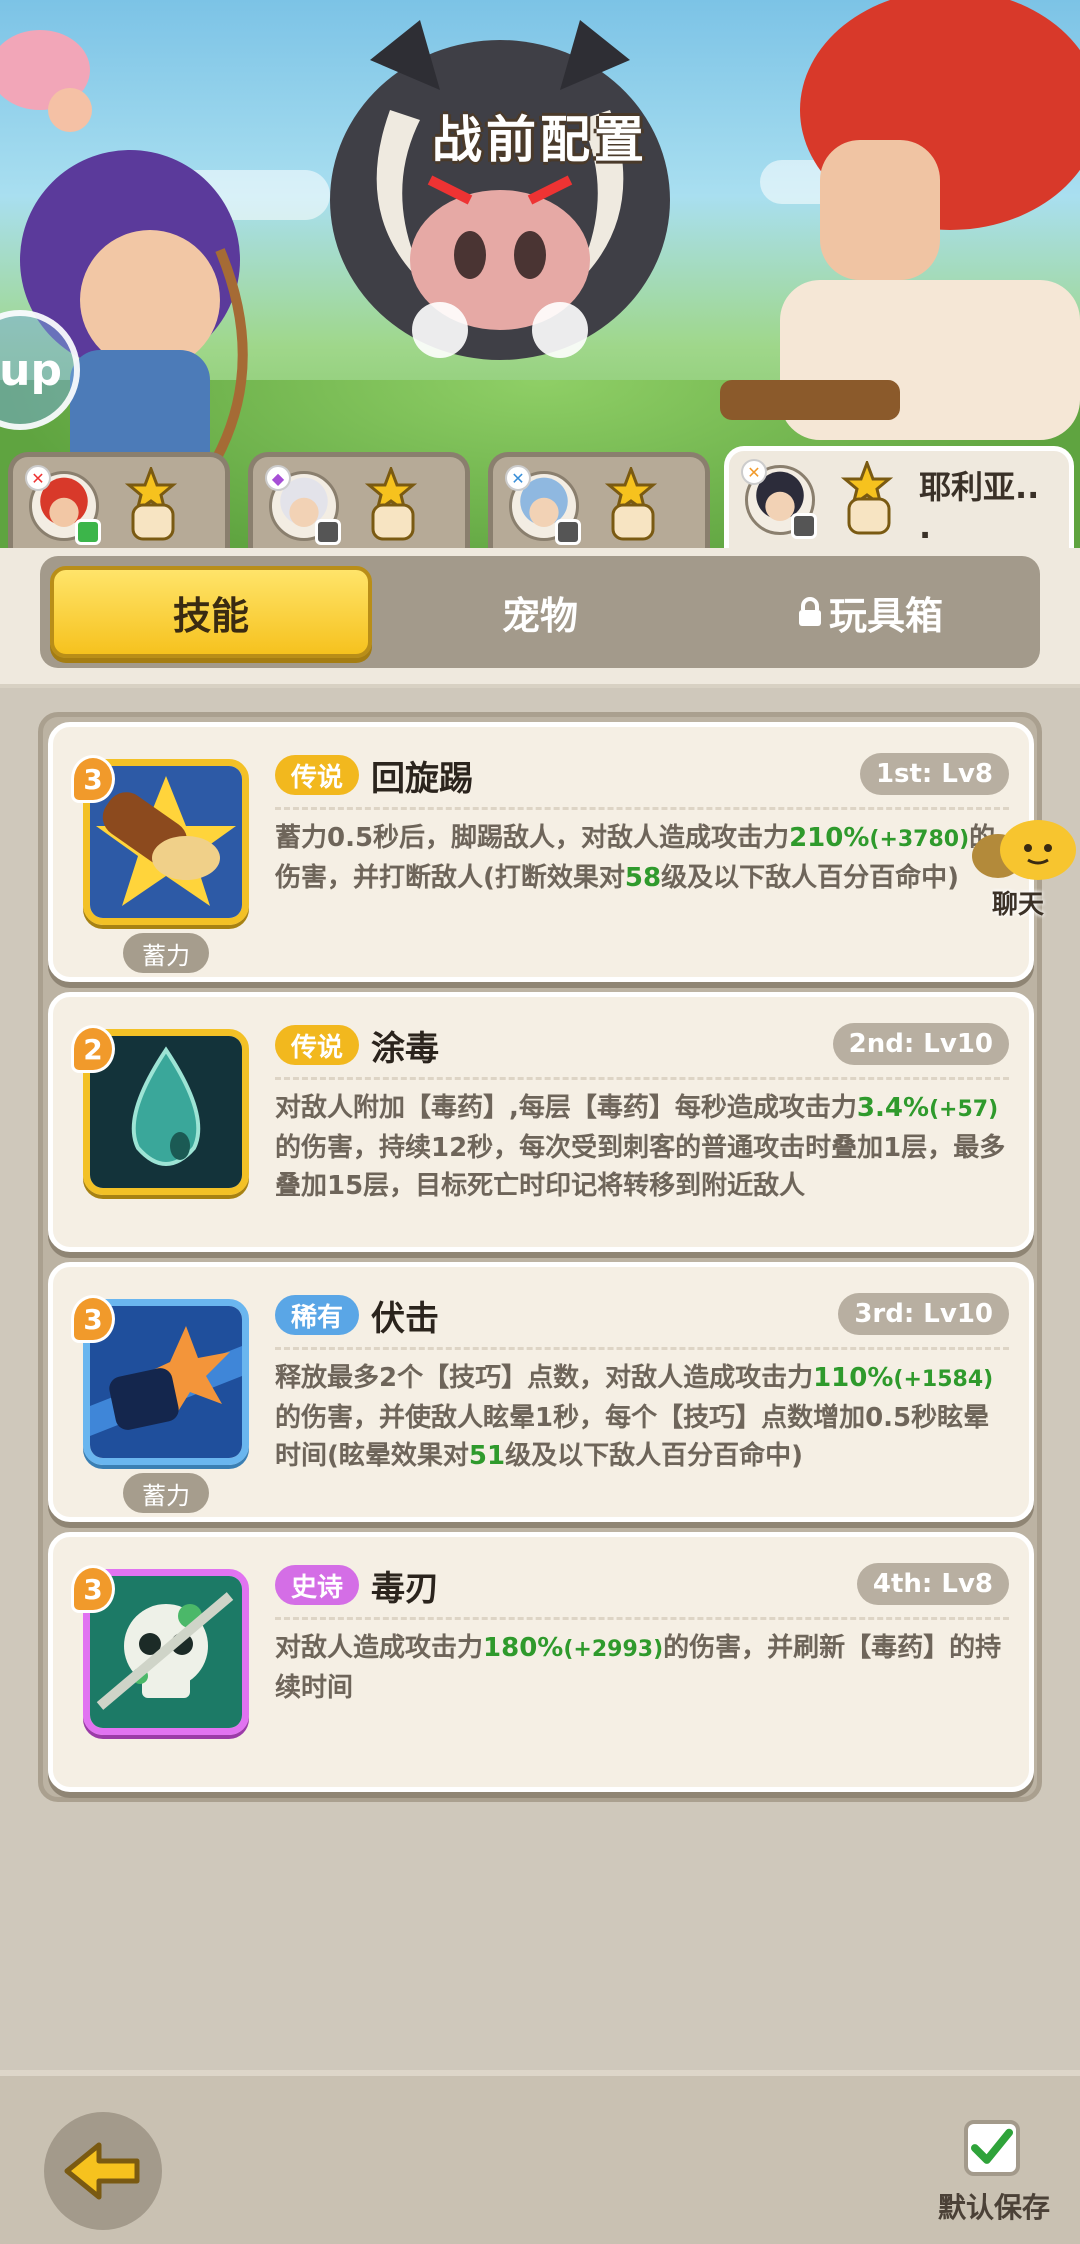 Image resolution: width=1080 pixels, height=2244 pixels. Describe the element at coordinates (809, 611) in the screenshot. I see `lock-icon` at that location.